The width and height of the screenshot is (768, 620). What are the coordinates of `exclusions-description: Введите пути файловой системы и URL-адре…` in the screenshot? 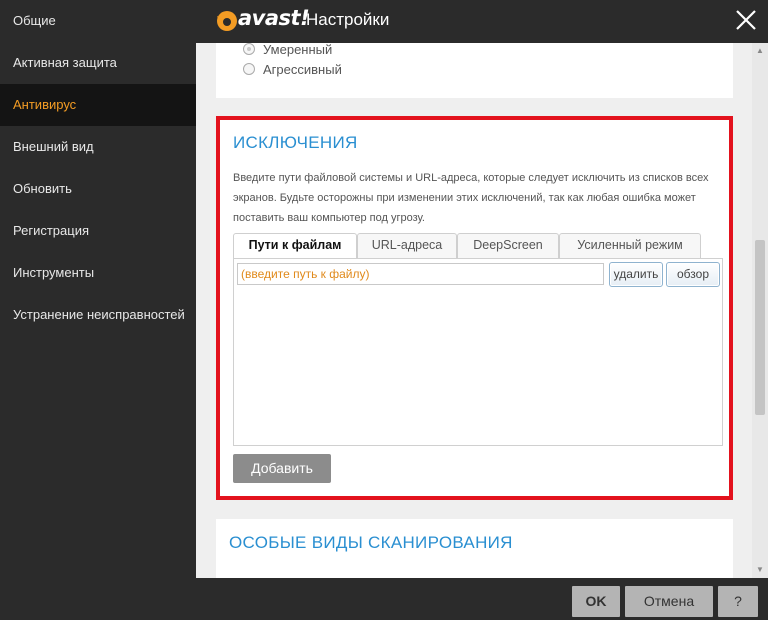 It's located at (471, 198).